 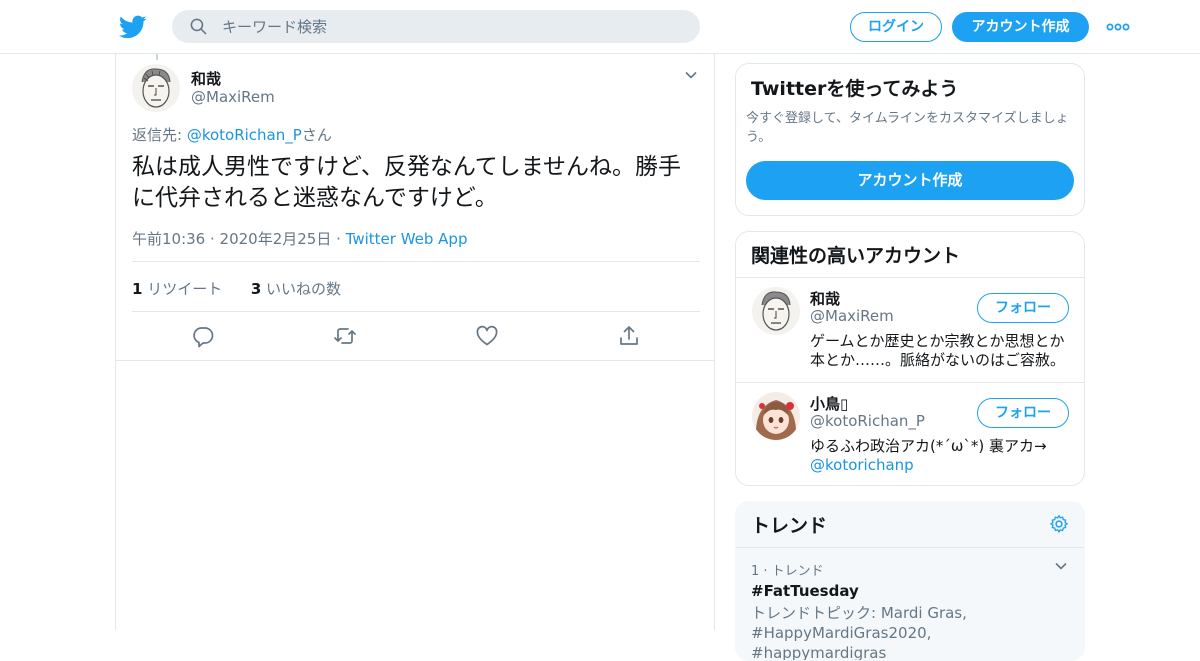 I want to click on top-navigation-bar: ログイン アカウント作成, so click(x=600, y=27).